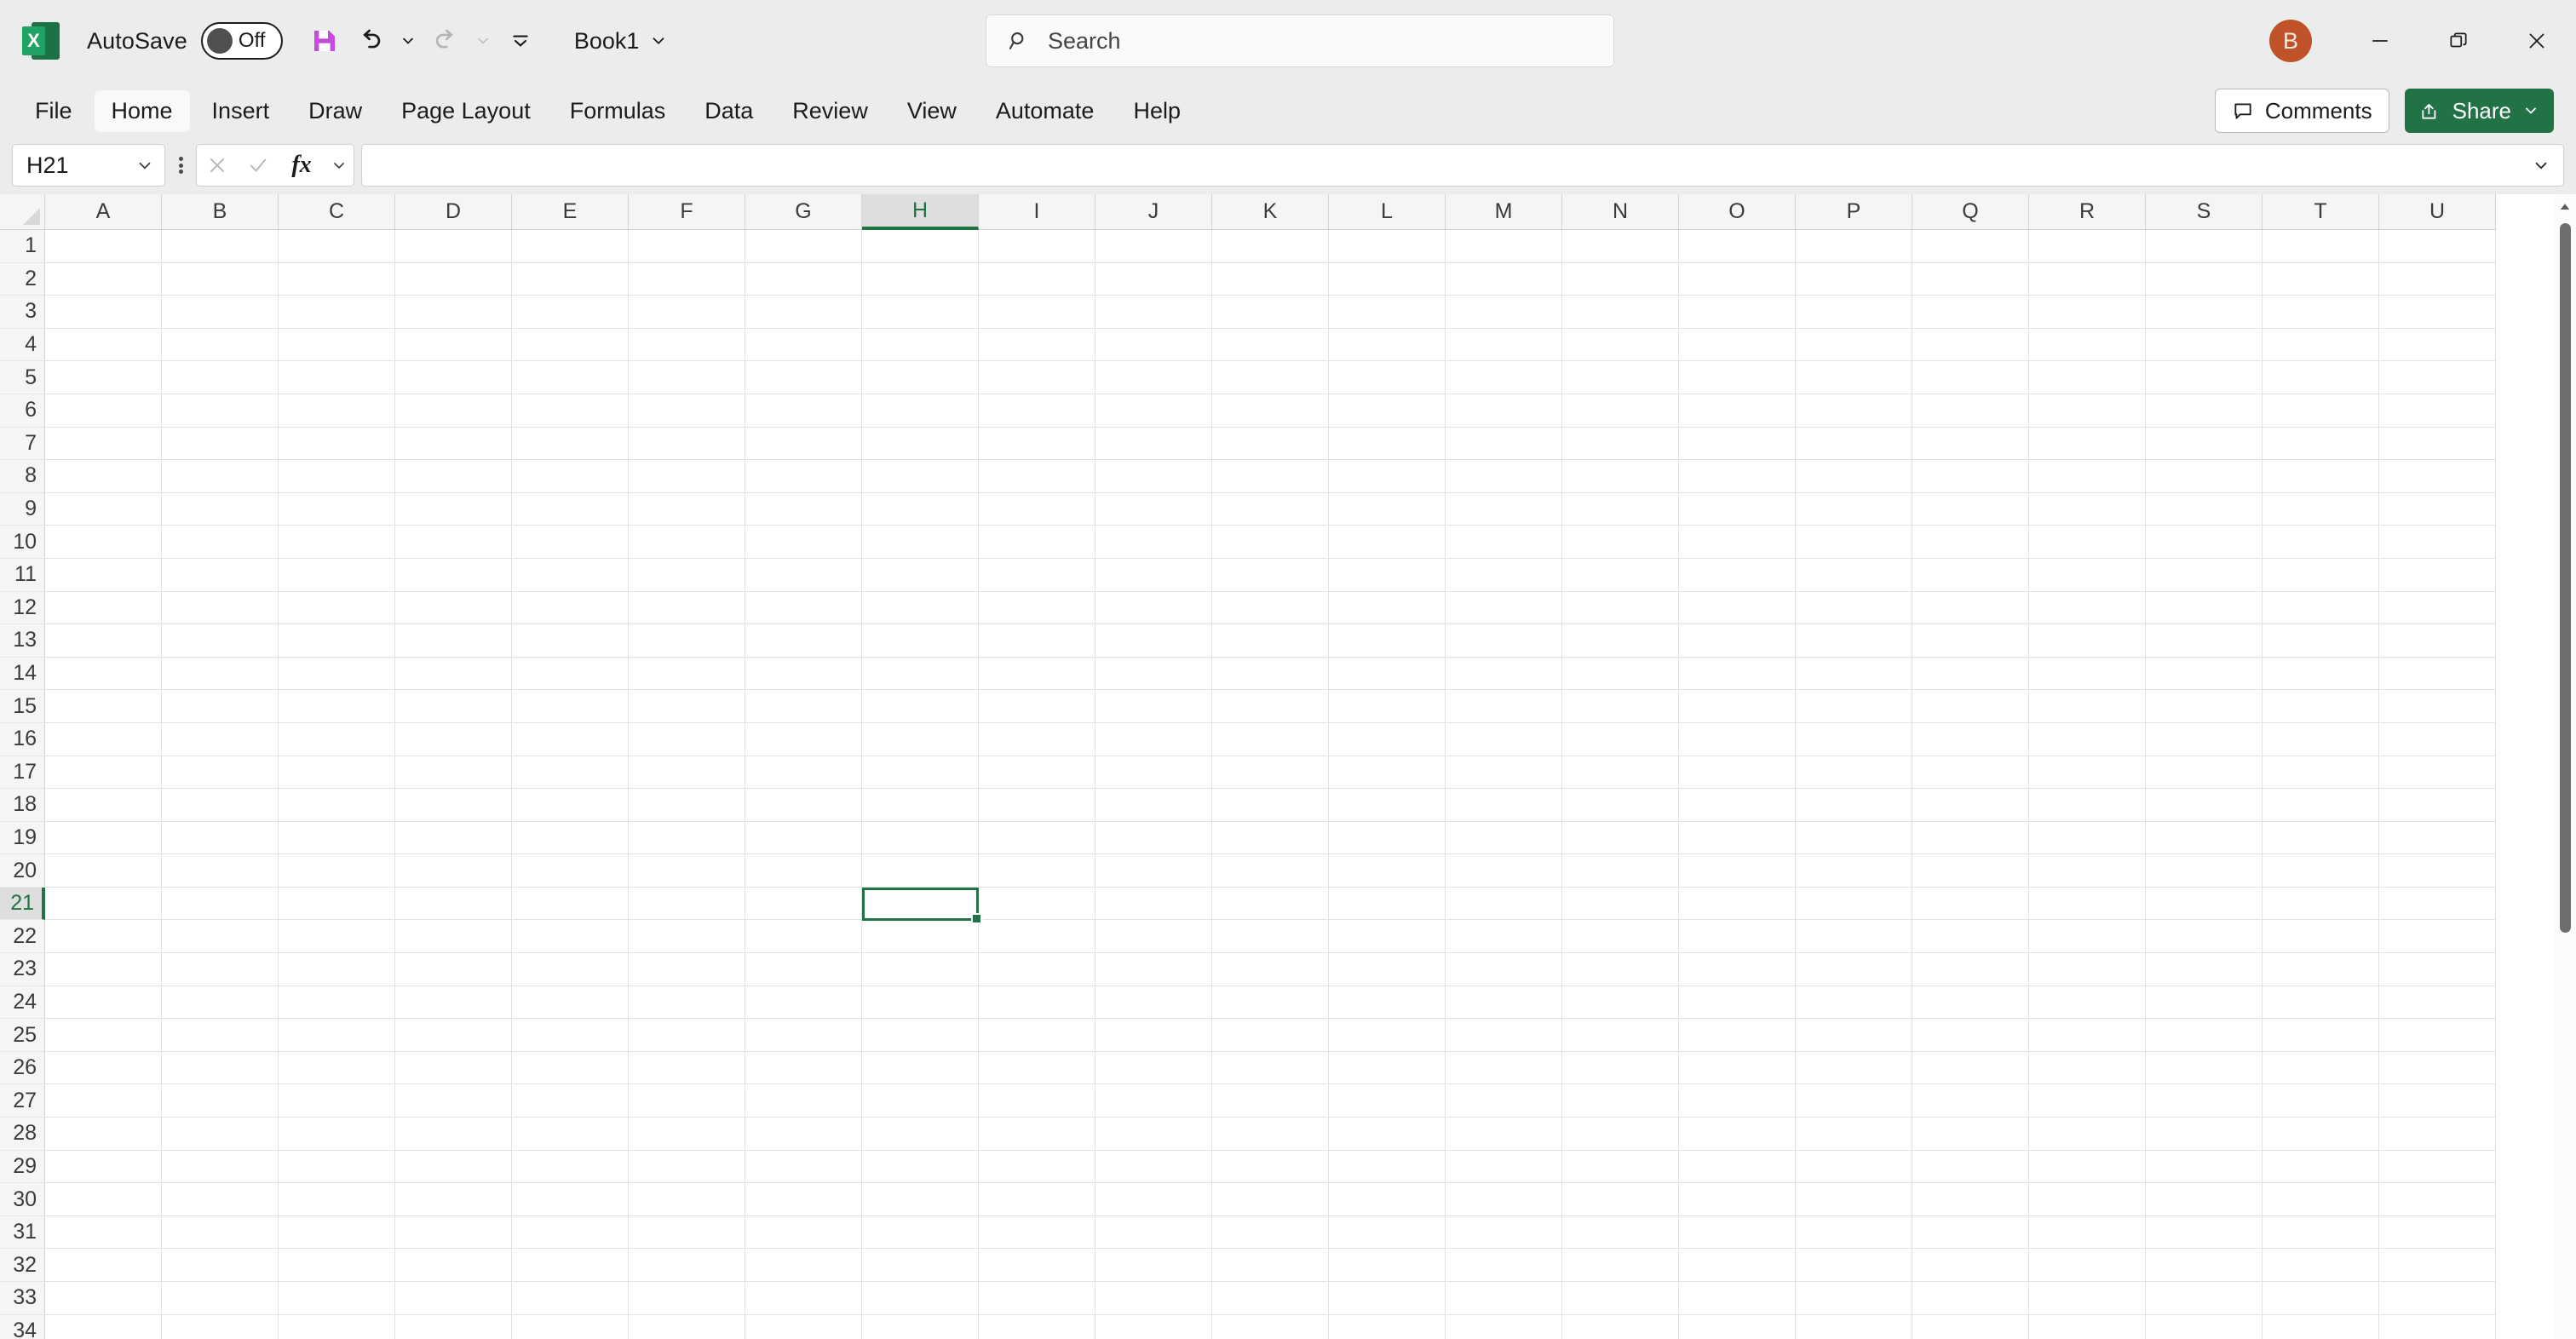  I want to click on cell-F16, so click(687, 739).